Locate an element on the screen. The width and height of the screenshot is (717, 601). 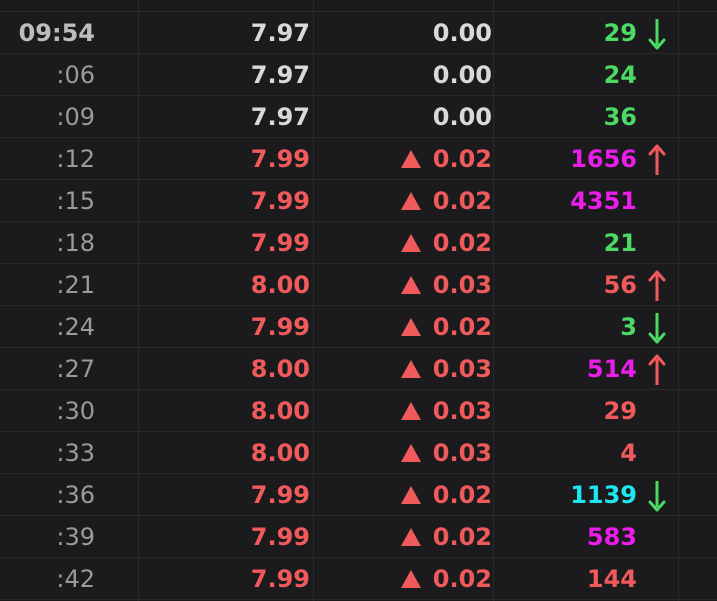
volume-cell: 3 is located at coordinates (628, 327).